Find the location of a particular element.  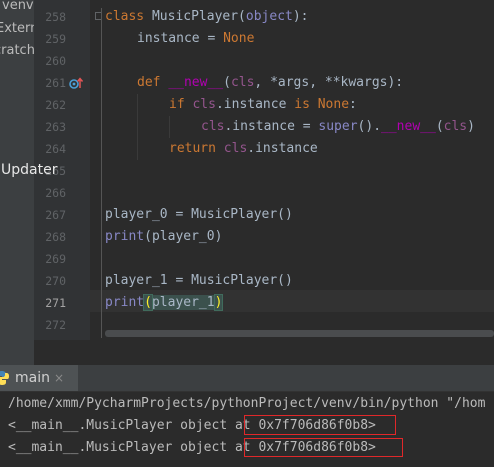

override-up-arrow-icon is located at coordinates (76, 83).